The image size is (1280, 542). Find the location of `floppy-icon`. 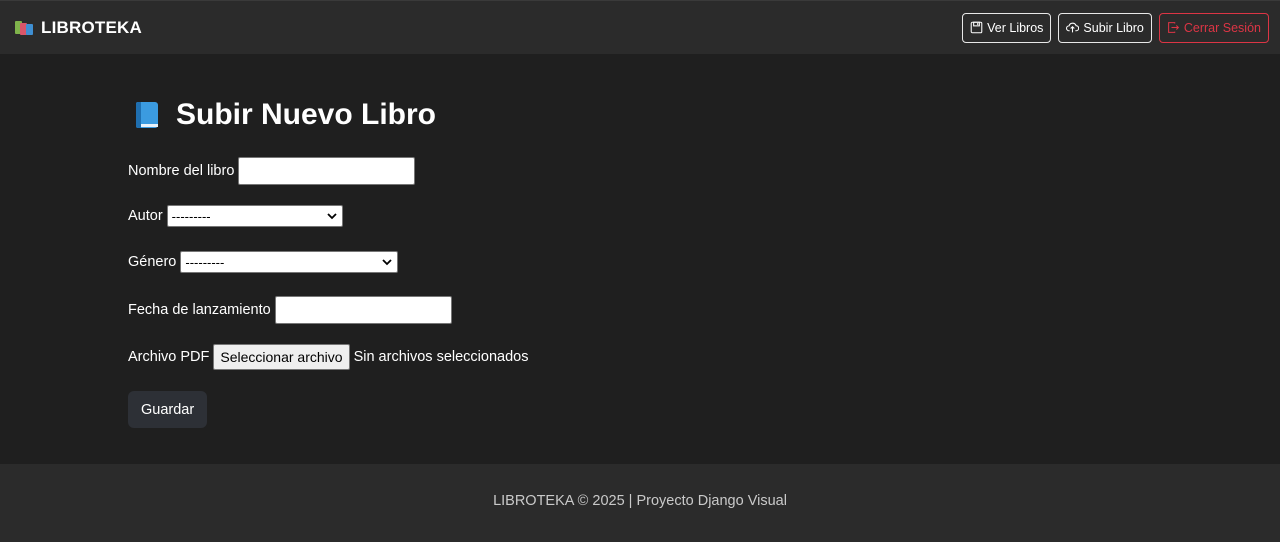

floppy-icon is located at coordinates (976, 27).